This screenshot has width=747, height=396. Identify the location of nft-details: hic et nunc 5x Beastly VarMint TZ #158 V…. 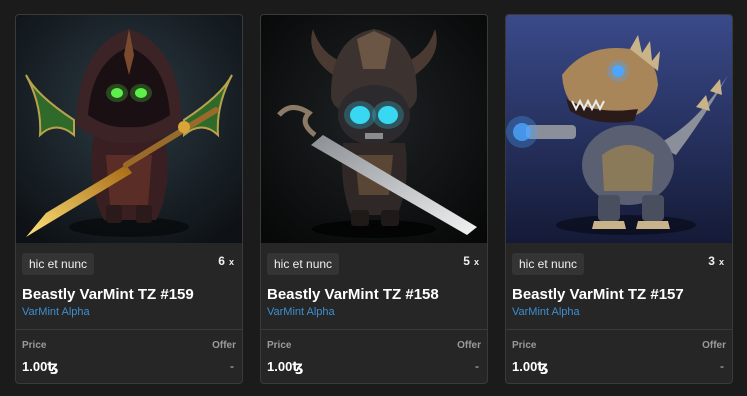
(374, 313).